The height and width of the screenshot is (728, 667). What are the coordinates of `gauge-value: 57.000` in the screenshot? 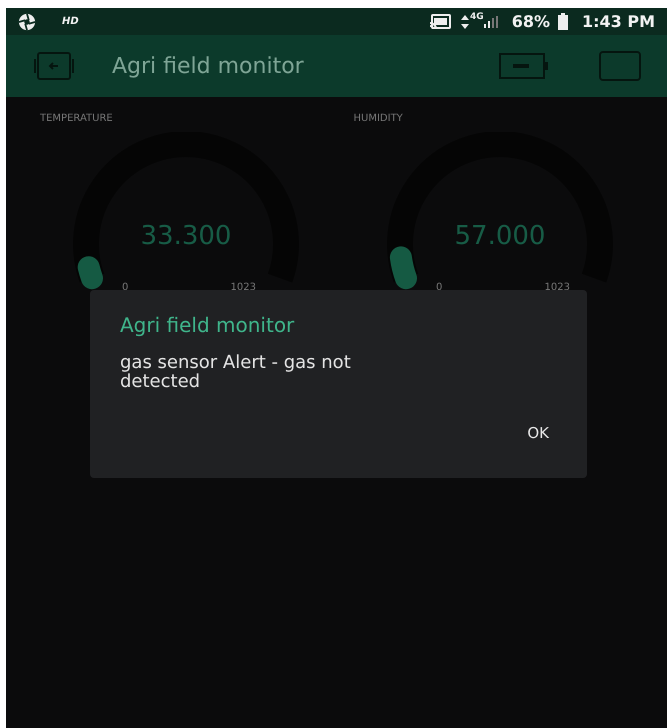 It's located at (499, 236).